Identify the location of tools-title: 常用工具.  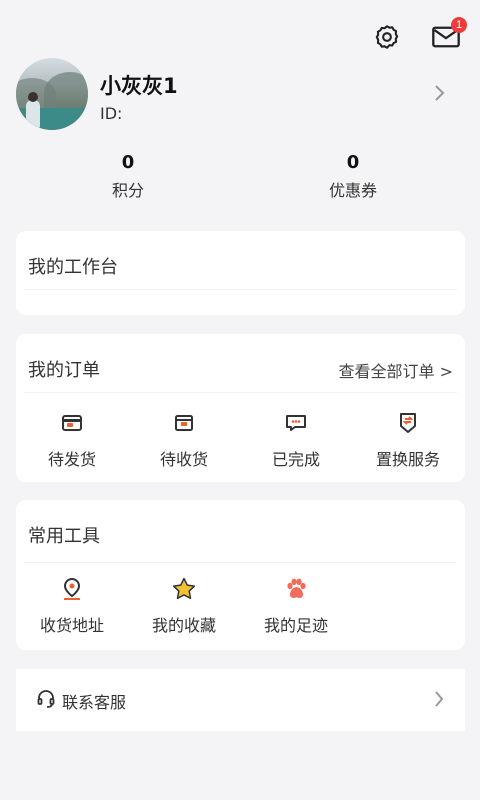
(64, 536).